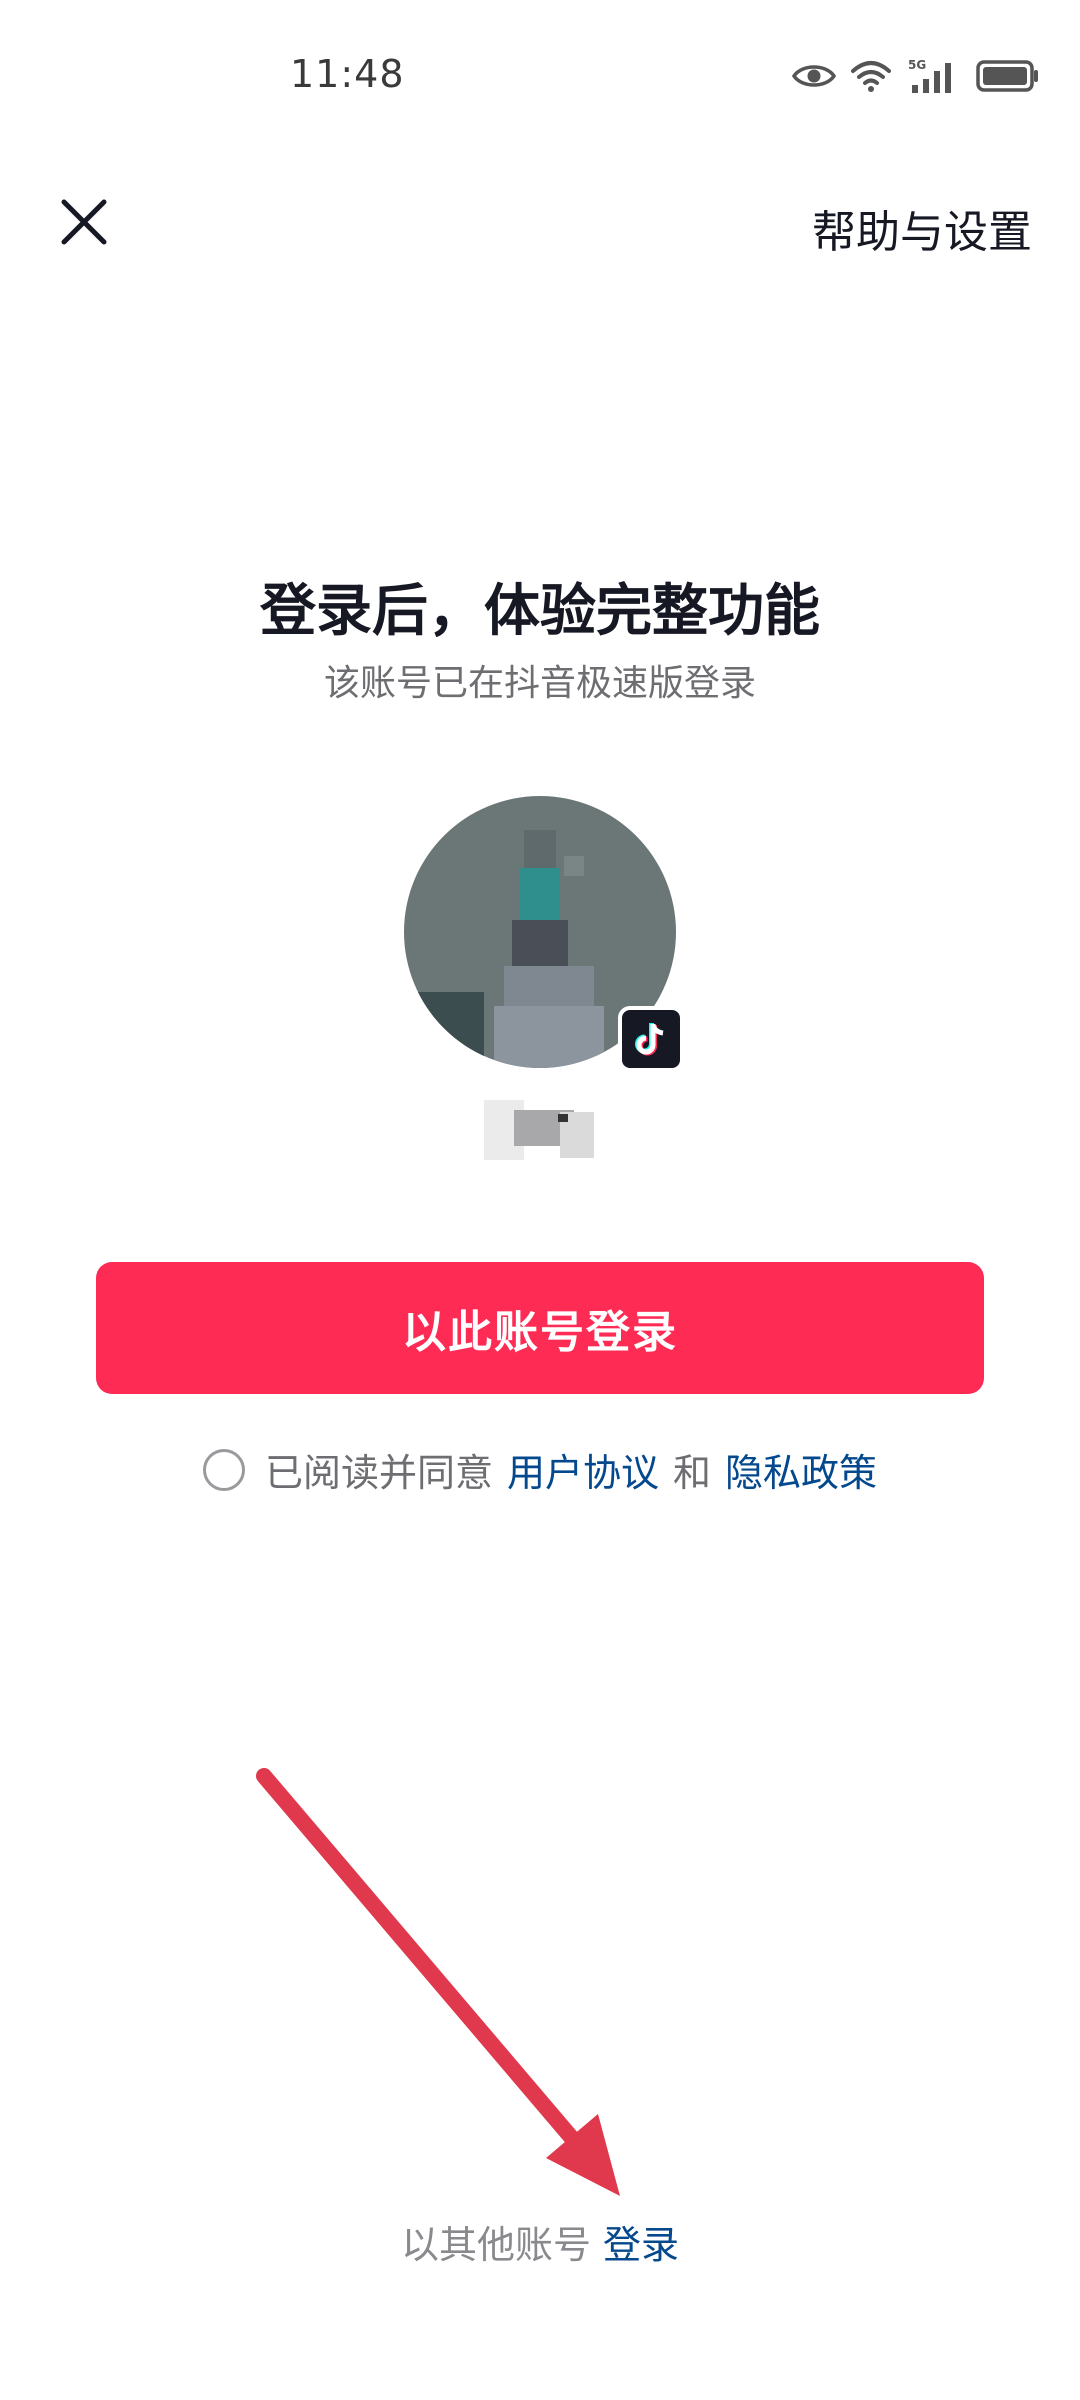  I want to click on status-bar: 11:48 5G, so click(540, 80).